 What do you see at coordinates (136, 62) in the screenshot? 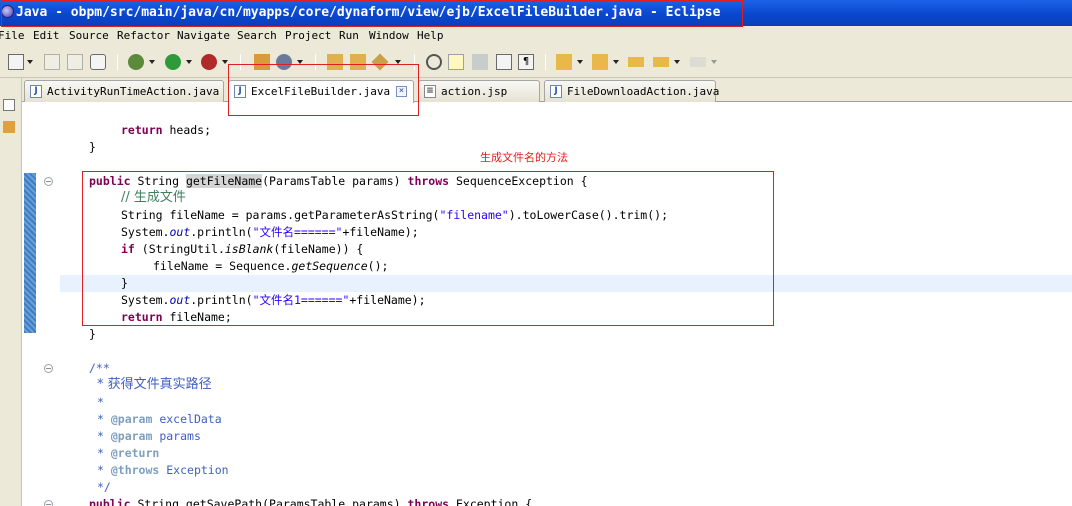
I see `debug-icon` at bounding box center [136, 62].